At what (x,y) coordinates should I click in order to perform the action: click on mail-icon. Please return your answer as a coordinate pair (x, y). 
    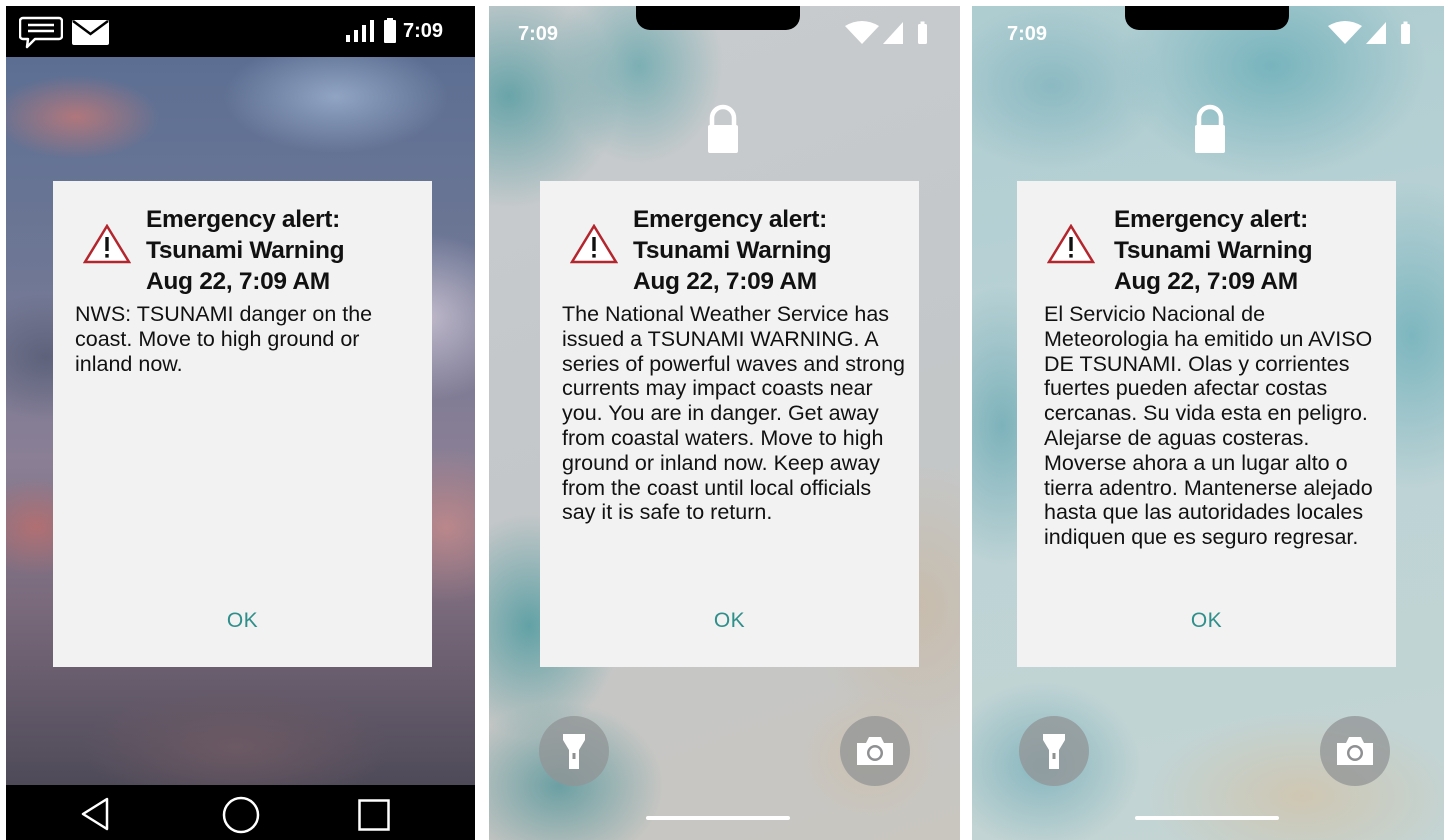
    Looking at the image, I should click on (90, 34).